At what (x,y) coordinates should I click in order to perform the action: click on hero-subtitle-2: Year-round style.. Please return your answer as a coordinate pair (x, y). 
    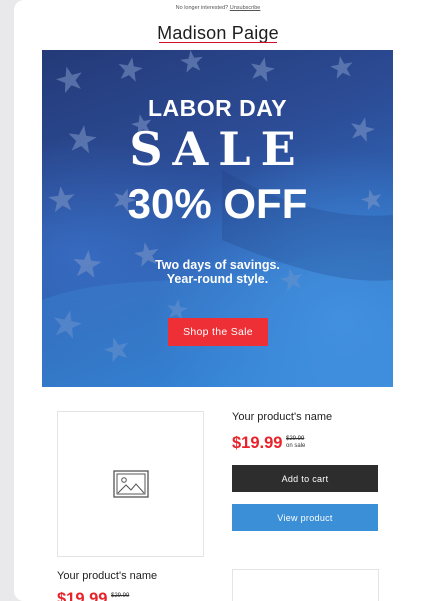
    Looking at the image, I should click on (217, 279).